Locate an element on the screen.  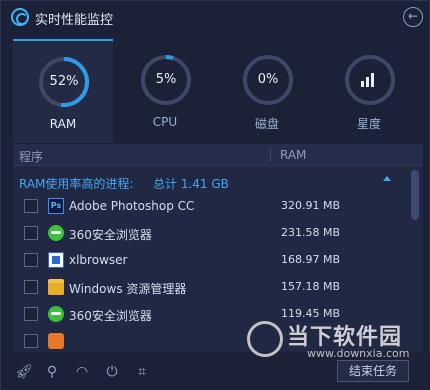
speed-icon: ◠ is located at coordinates (82, 372).